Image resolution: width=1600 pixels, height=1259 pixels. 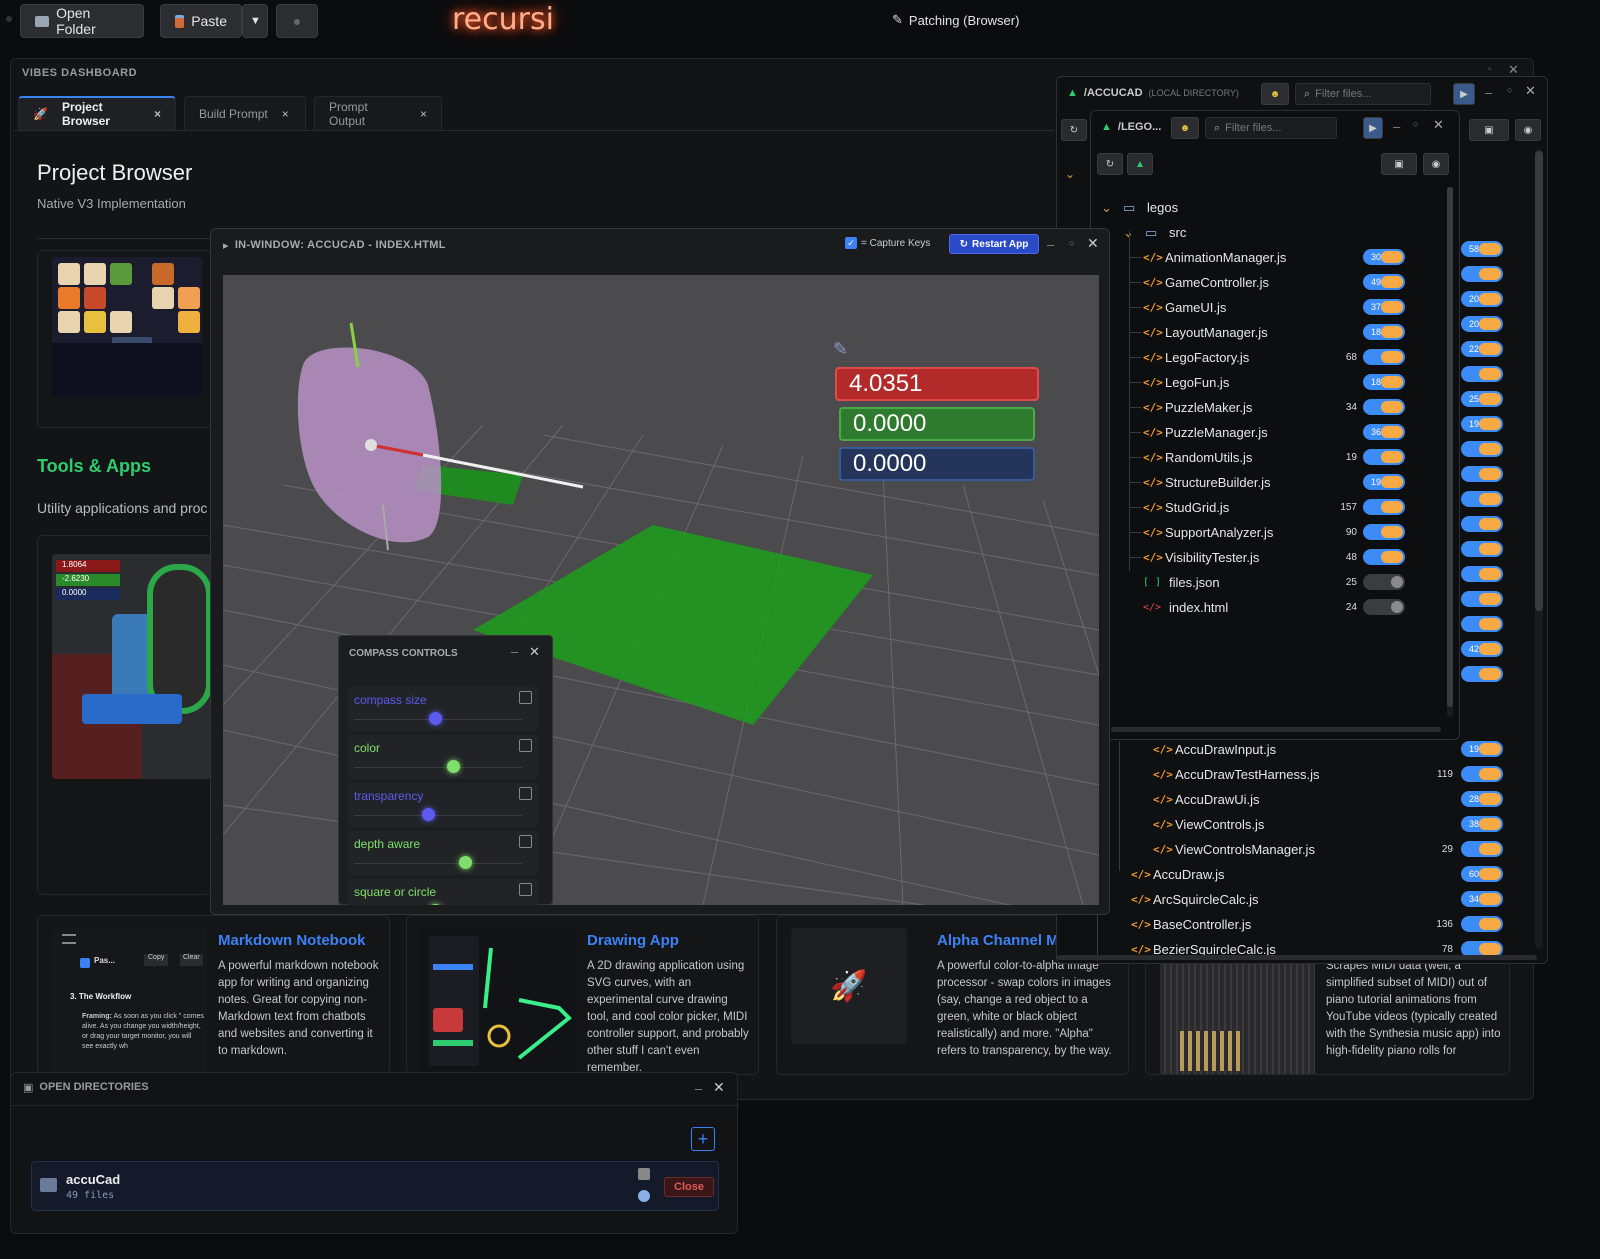 What do you see at coordinates (245, 113) in the screenshot?
I see `tab-build-prompt: Build Prompt ×` at bounding box center [245, 113].